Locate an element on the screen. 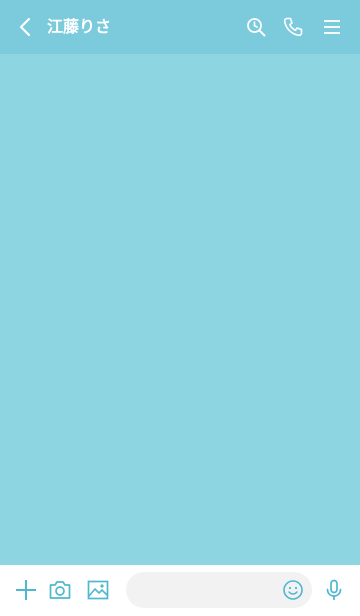 This screenshot has width=360, height=616. back-button is located at coordinates (26, 27).